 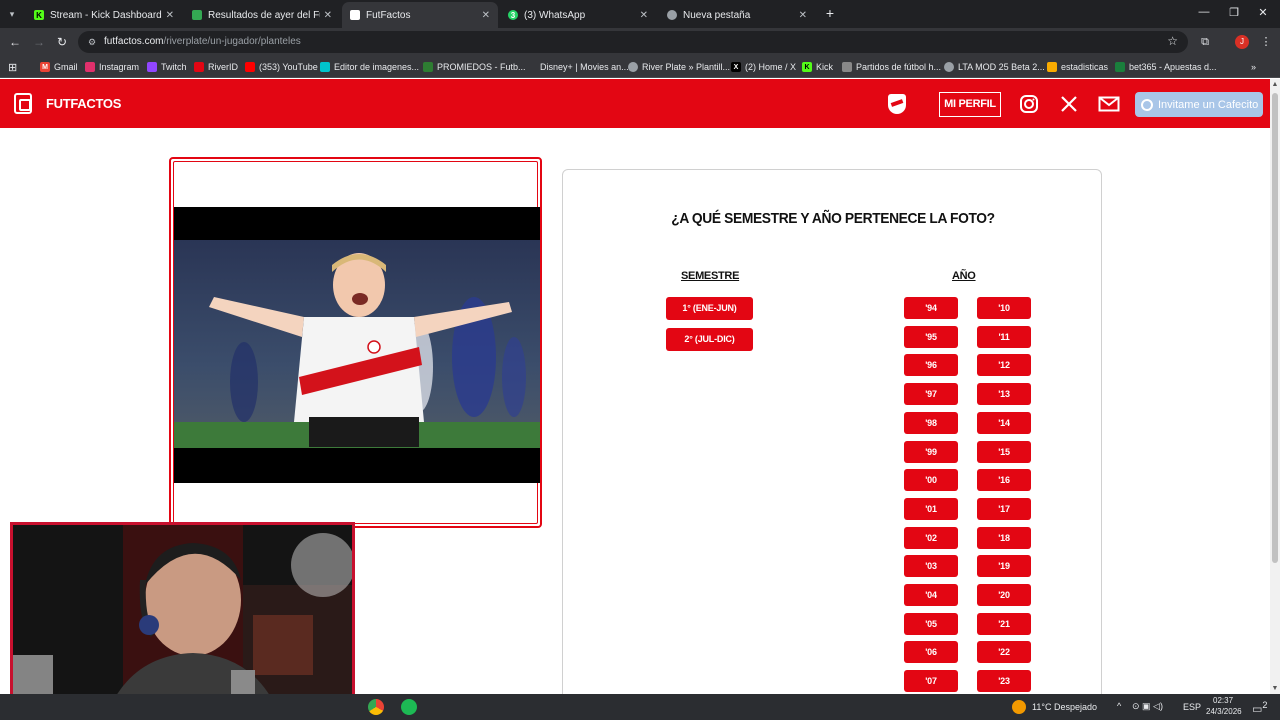 I want to click on year-option: '11, so click(x=1004, y=336).